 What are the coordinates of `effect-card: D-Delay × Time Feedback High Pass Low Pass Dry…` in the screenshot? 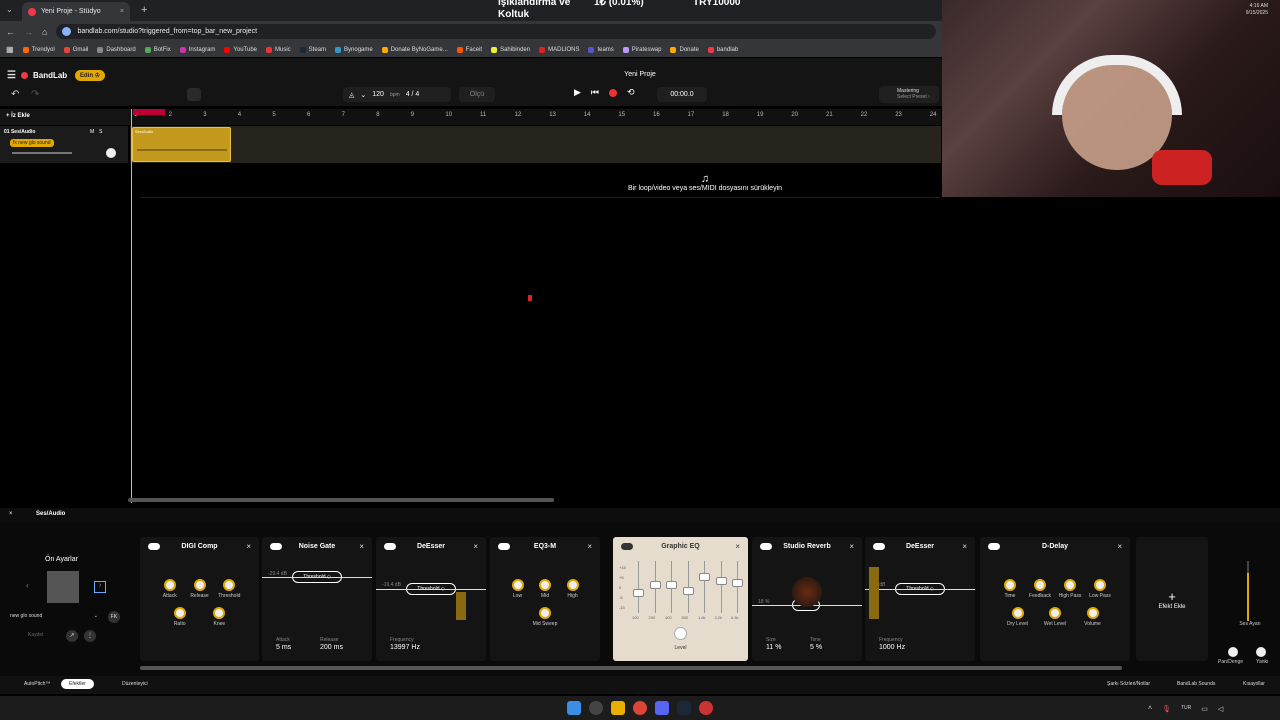 It's located at (1055, 599).